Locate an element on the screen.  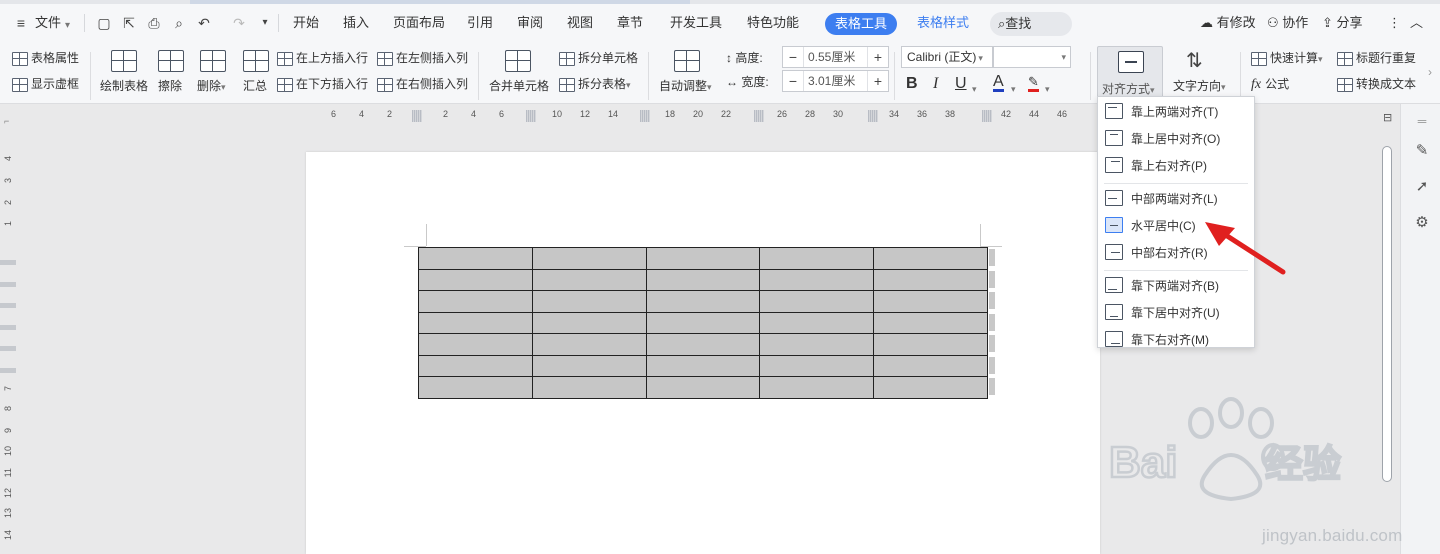
height-stepper: − 0.55厘米 + is located at coordinates (835, 57).